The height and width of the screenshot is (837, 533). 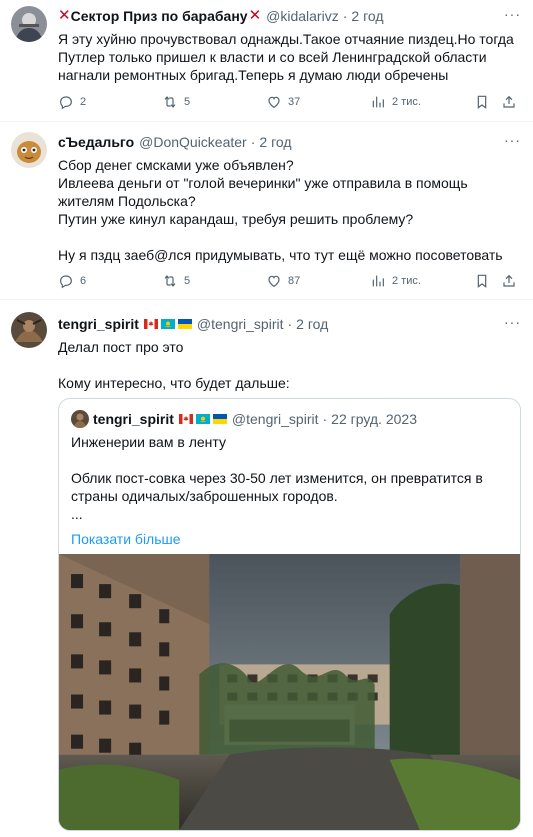 I want to click on like-count: 87, so click(x=294, y=281).